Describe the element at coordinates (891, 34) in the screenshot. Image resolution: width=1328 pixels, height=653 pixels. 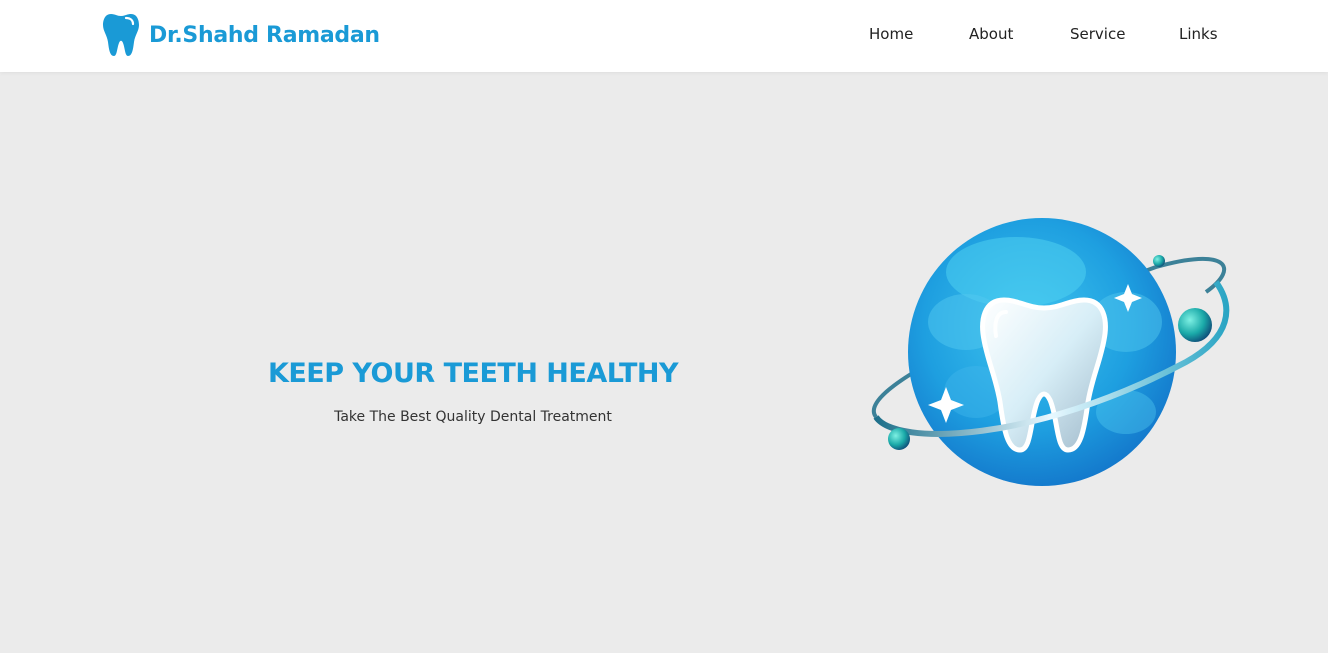
I see `nav-home: Home` at that location.